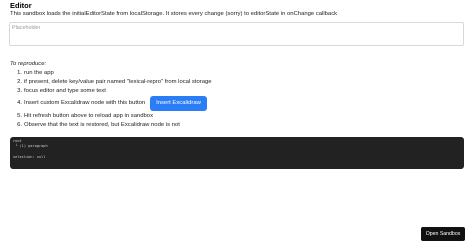  I want to click on tree-view-line: └ (1) paragraph, so click(30, 146).